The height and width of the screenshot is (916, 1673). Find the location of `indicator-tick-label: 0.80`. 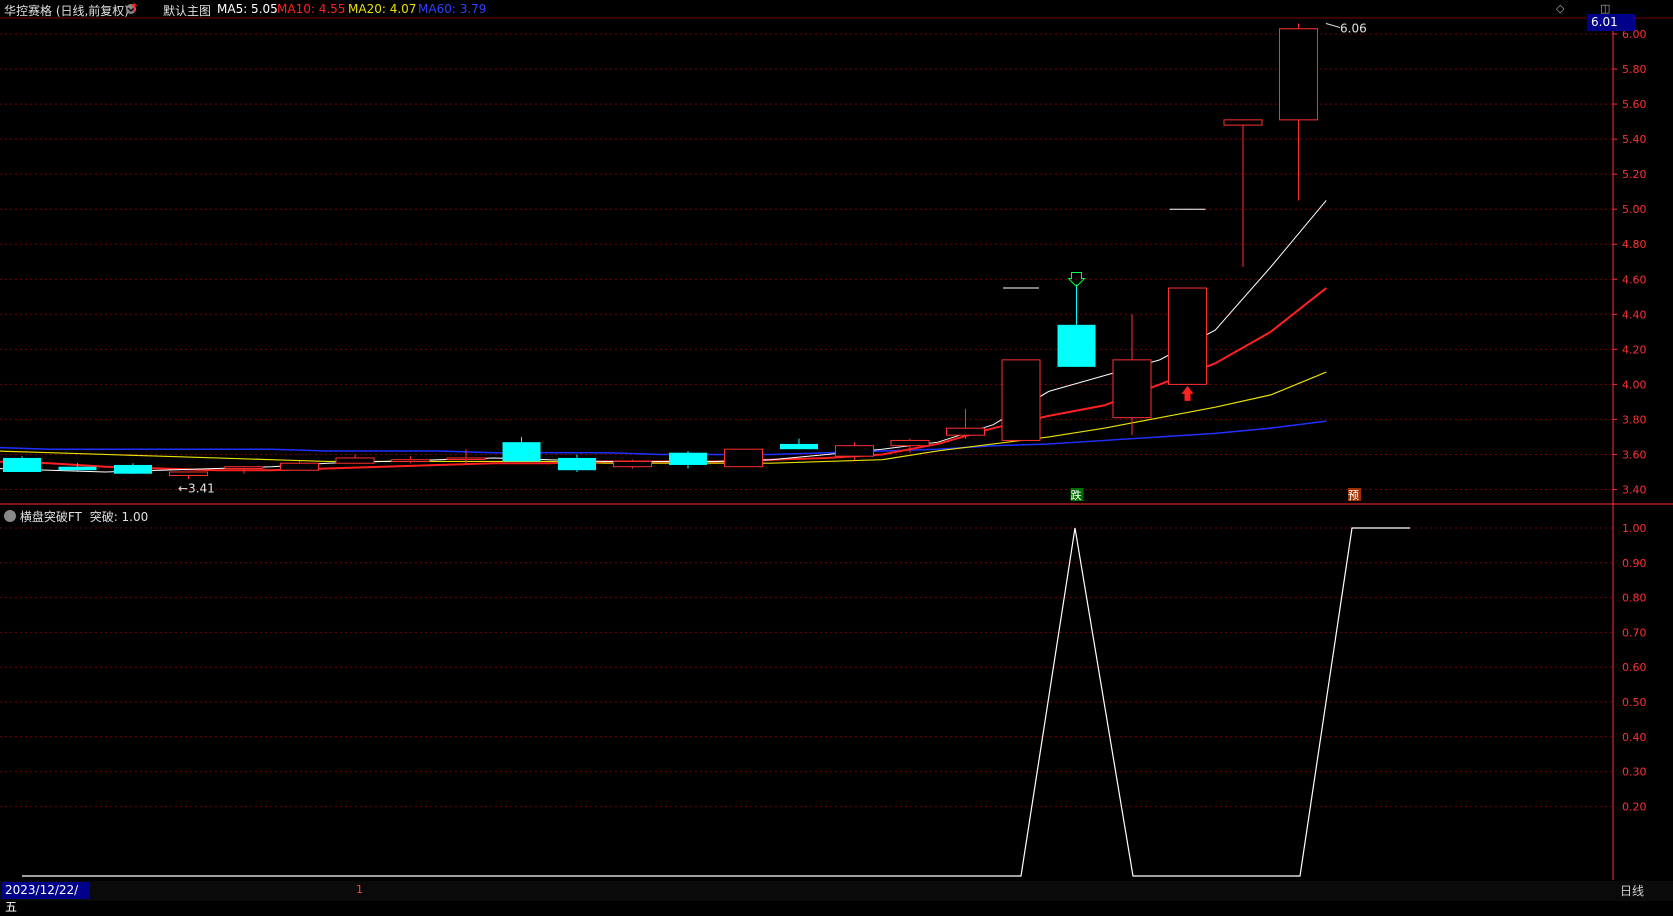

indicator-tick-label: 0.80 is located at coordinates (1634, 598).